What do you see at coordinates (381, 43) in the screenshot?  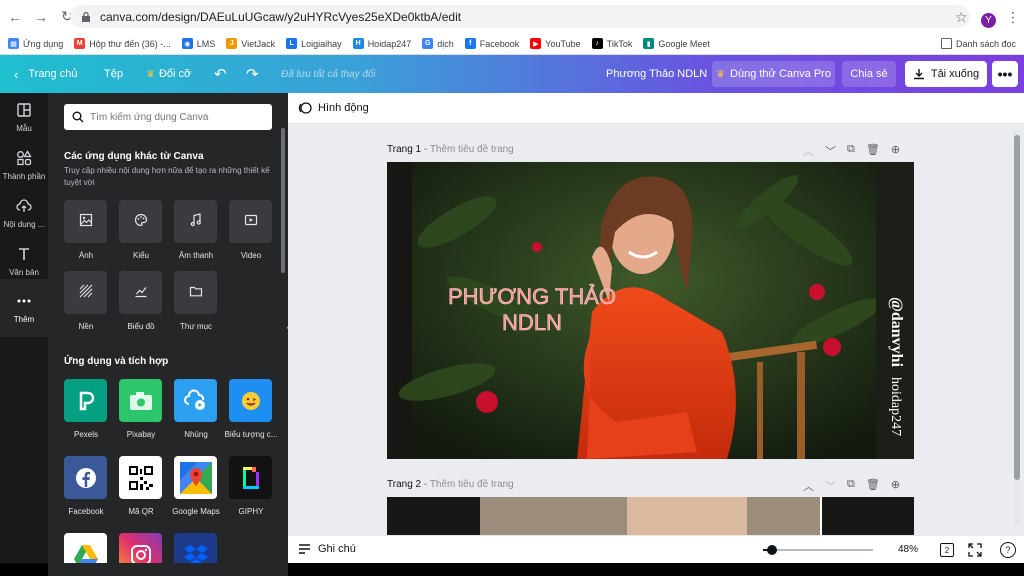 I see `bookmark-5: H Hoidap247` at bounding box center [381, 43].